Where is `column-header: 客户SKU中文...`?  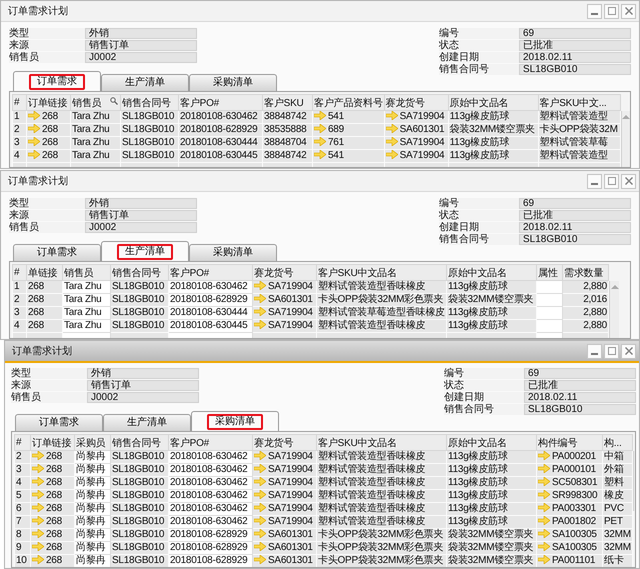 column-header: 客户SKU中文... is located at coordinates (579, 102).